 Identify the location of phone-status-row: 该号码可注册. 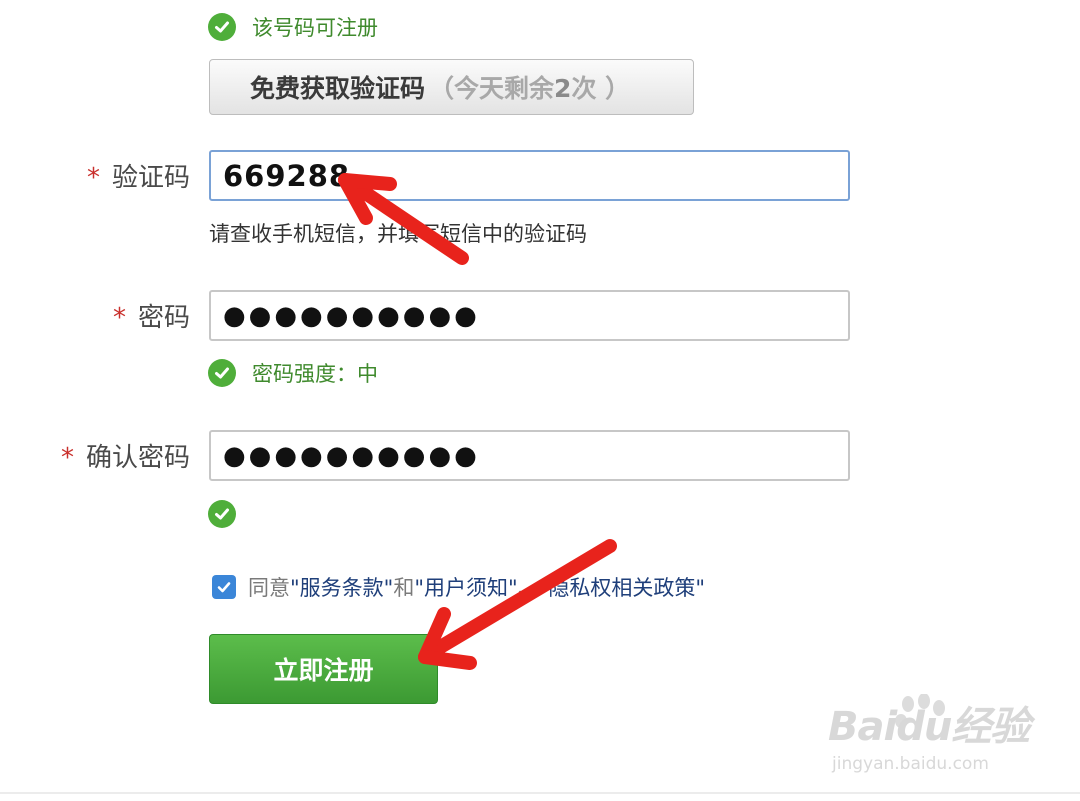
(293, 27).